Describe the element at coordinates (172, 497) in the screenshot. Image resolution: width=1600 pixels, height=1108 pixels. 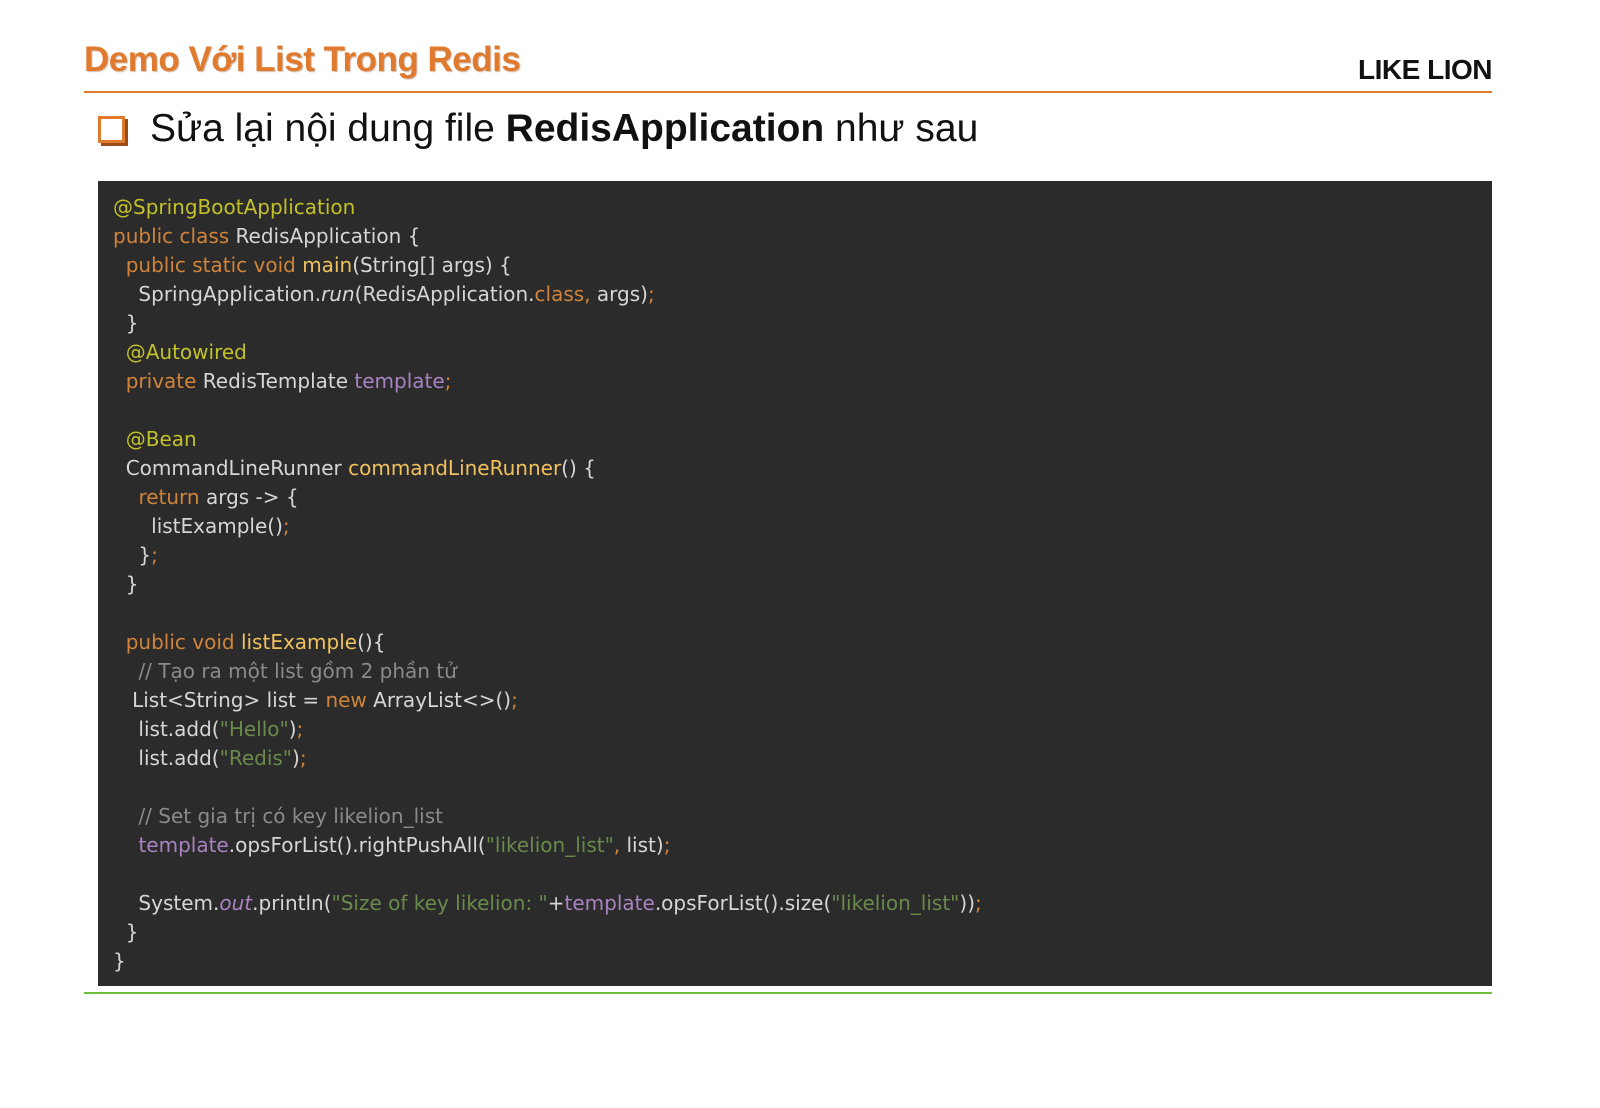
I see `code-token: return` at that location.